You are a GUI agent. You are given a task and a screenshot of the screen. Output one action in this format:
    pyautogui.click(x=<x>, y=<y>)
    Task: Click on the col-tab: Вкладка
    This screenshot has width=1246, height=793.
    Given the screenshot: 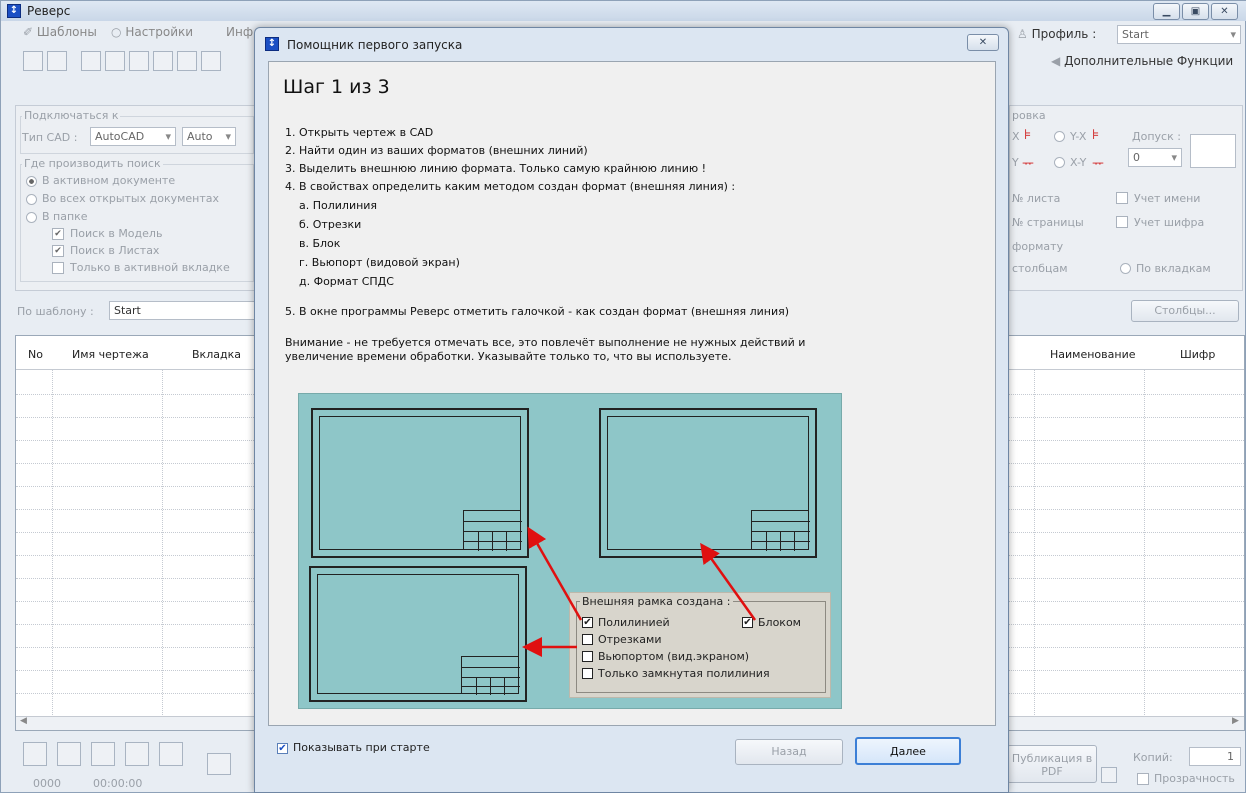 What is the action you would take?
    pyautogui.click(x=216, y=354)
    